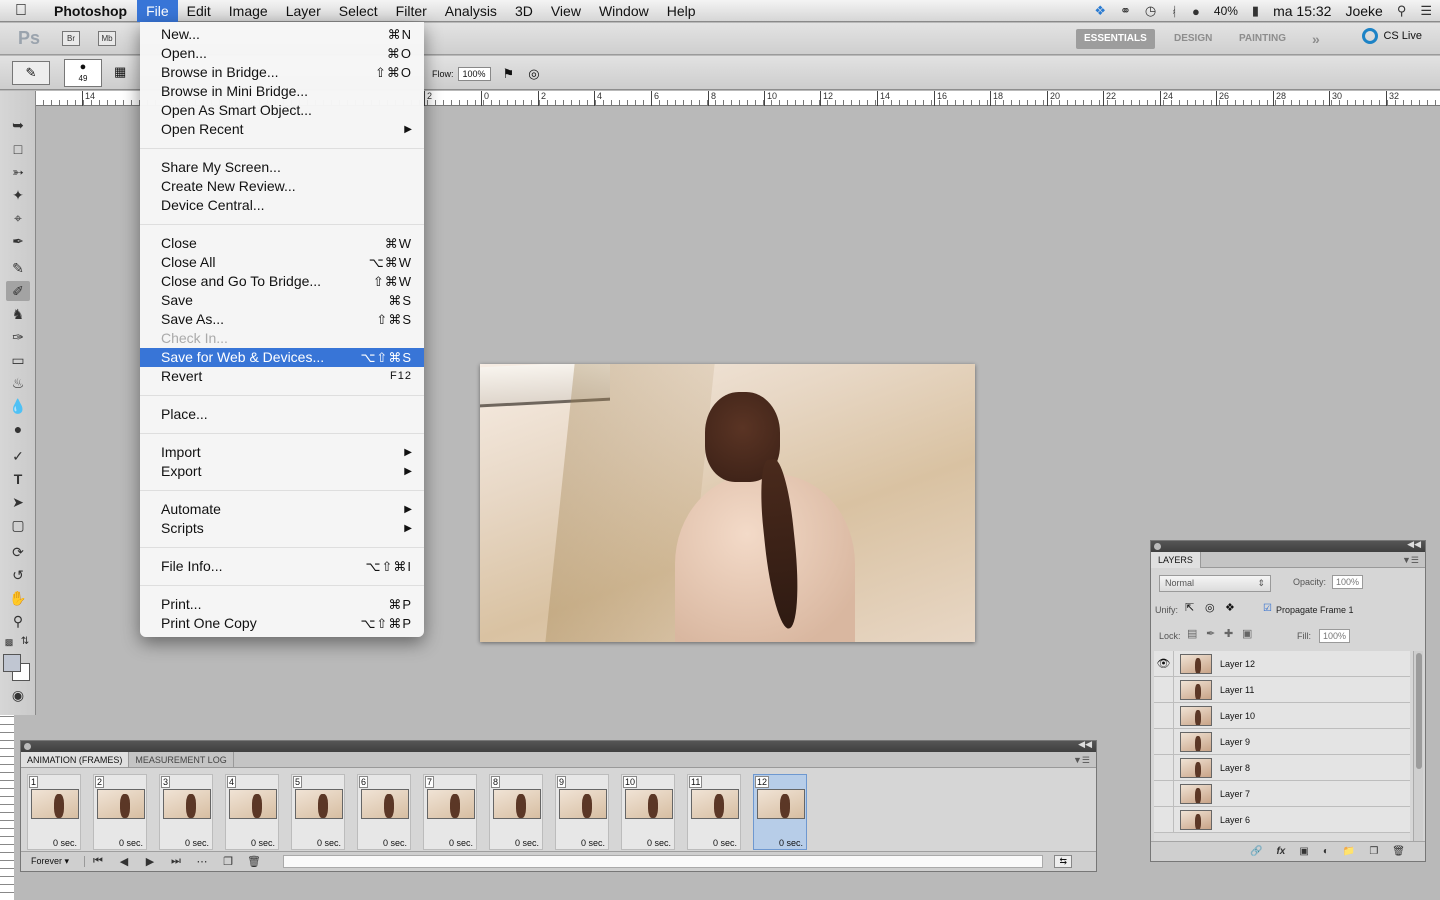 The width and height of the screenshot is (1440, 900). Describe the element at coordinates (31, 73) in the screenshot. I see `brush-tool-preset-picker: ✎` at that location.